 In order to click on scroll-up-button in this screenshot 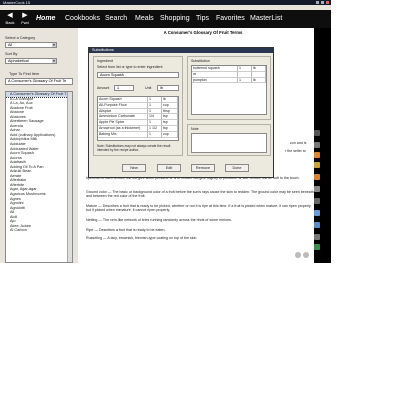, I will do `click(298, 255)`.